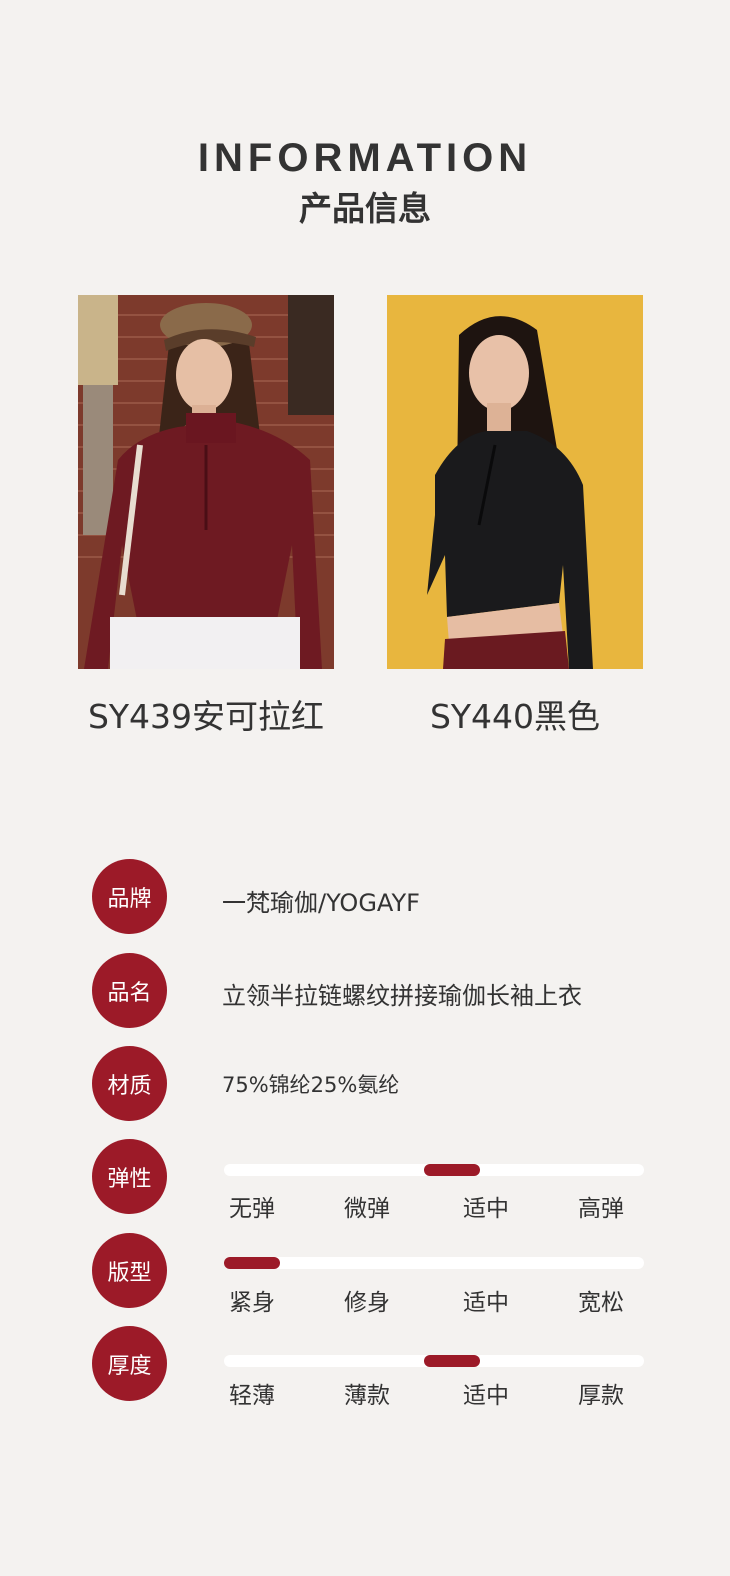 Image resolution: width=730 pixels, height=1576 pixels. Describe the element at coordinates (486, 1396) in the screenshot. I see `thickness-option-3: 适中` at that location.